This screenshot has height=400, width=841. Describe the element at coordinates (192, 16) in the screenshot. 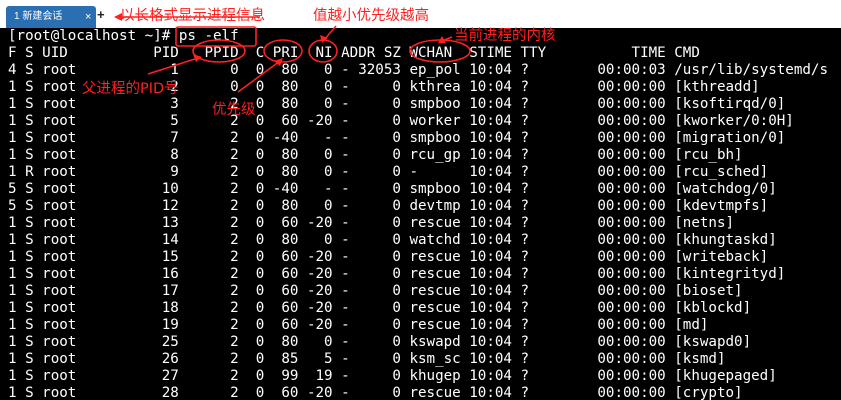

I see `annotation-long-format: 以长格式显示进程信息` at that location.